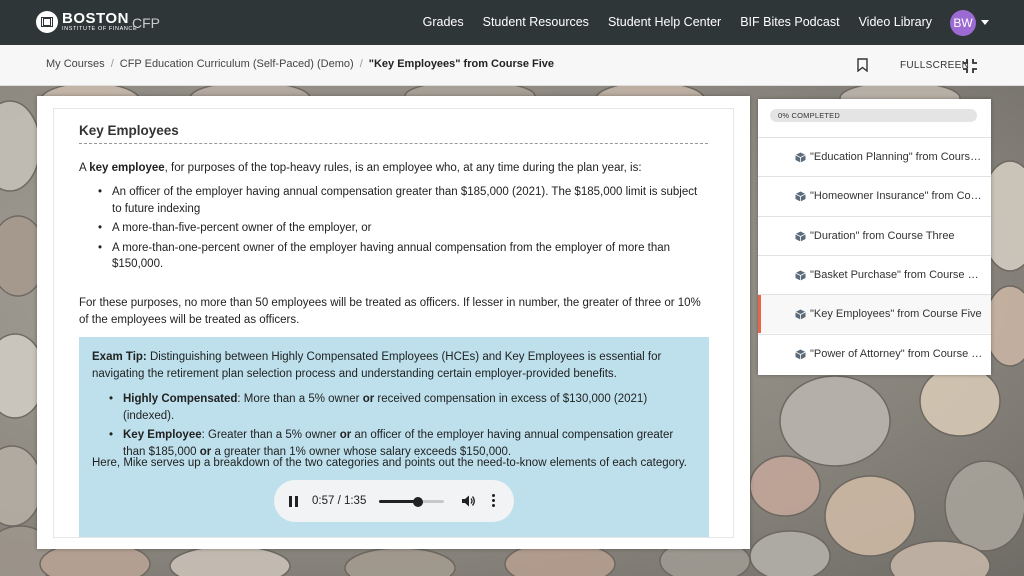 Image resolution: width=1024 pixels, height=576 pixels. Describe the element at coordinates (970, 66) in the screenshot. I see `exit-fullscreen-icon` at that location.